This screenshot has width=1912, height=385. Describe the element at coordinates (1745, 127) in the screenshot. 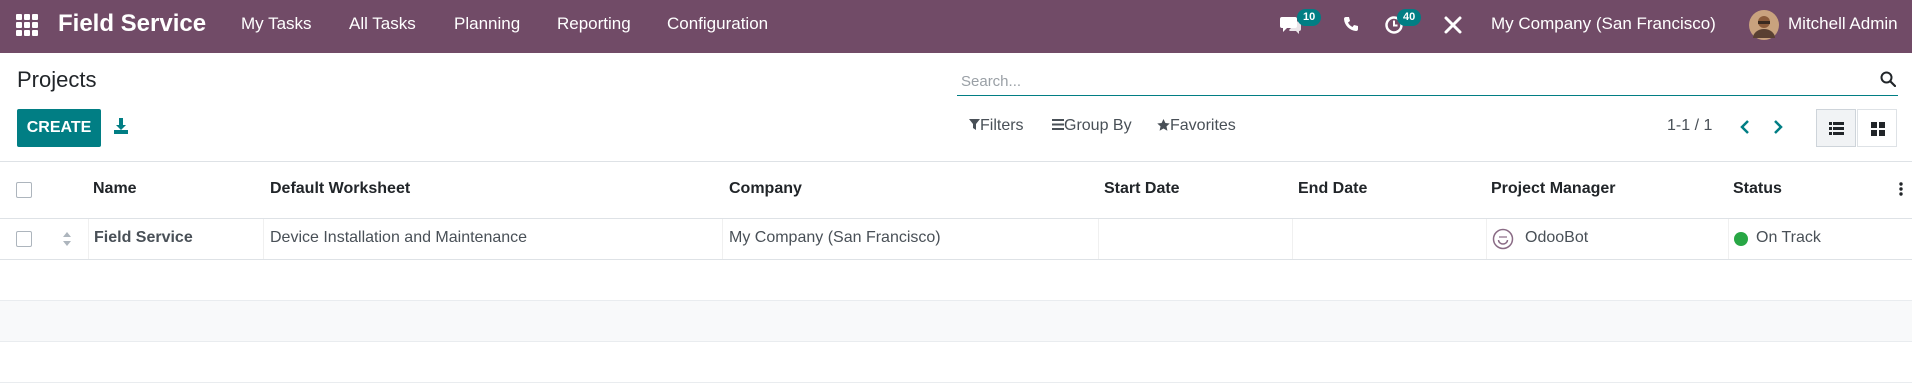

I see `pager-previous-icon` at that location.